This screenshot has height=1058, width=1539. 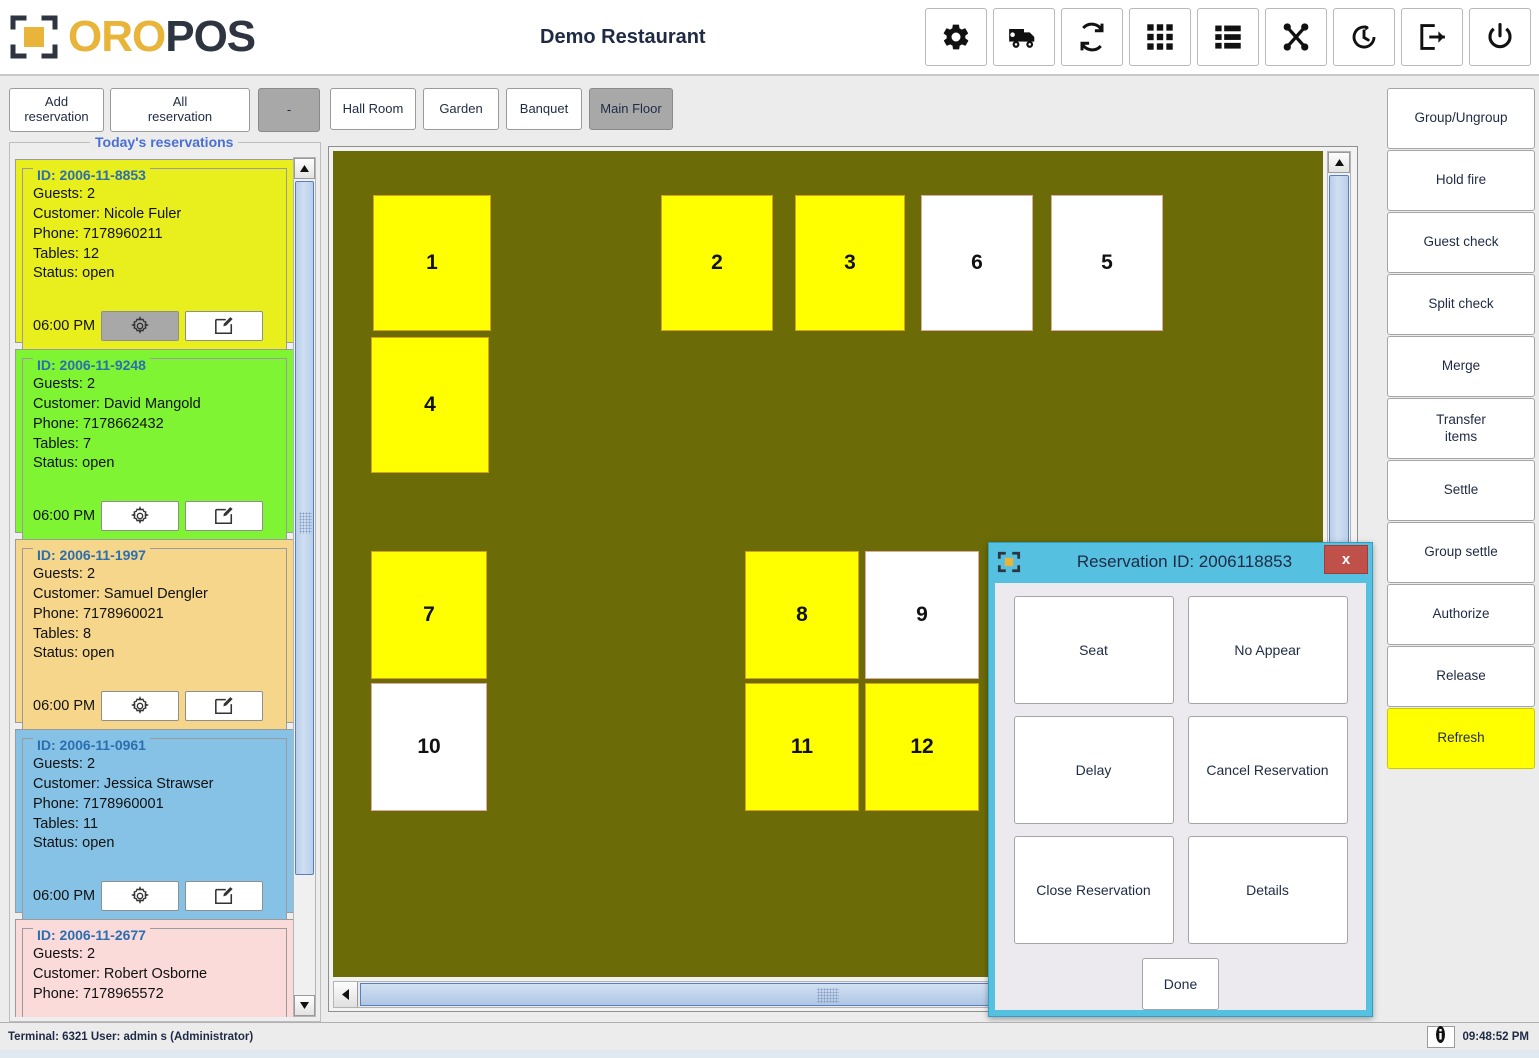 What do you see at coordinates (91, 745) in the screenshot?
I see `reservation-id: ID: 2006-11-0961` at bounding box center [91, 745].